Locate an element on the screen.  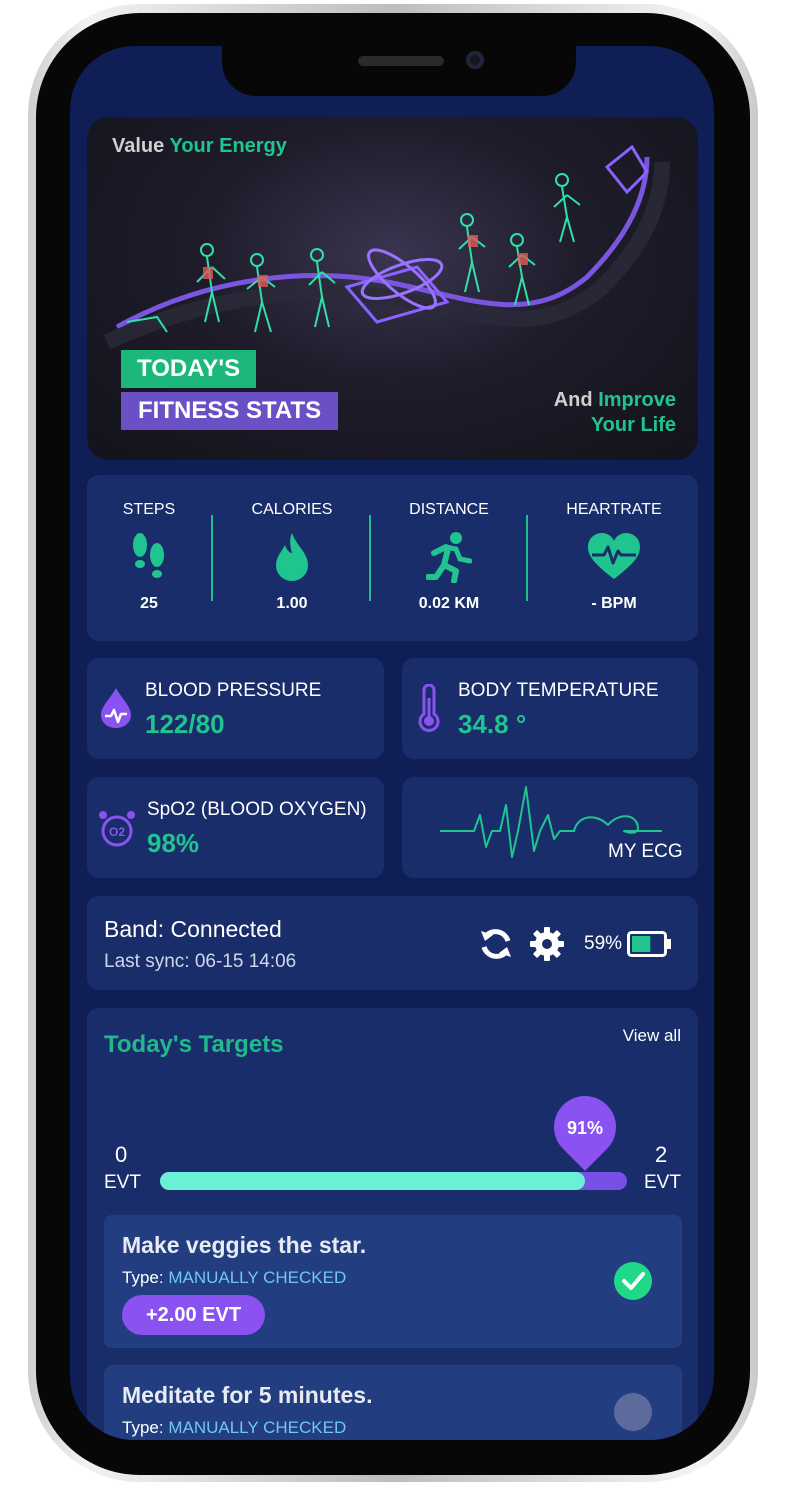
range-max-unit: EVT is located at coordinates (662, 1182).